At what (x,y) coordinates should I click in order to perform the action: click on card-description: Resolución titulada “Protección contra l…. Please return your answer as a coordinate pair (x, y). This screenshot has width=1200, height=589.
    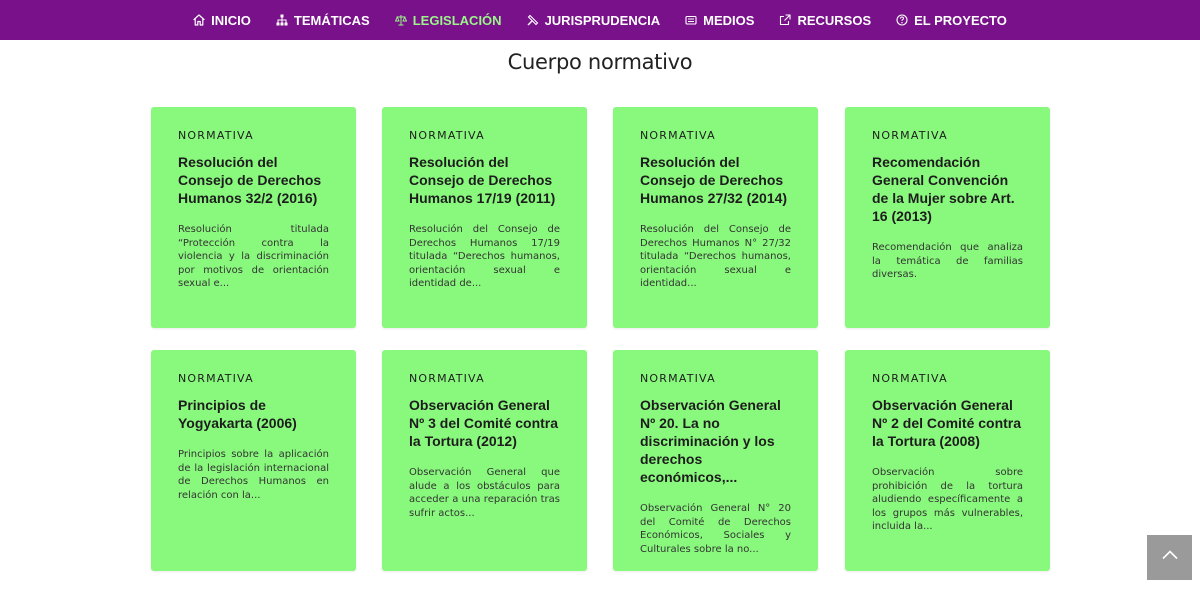
    Looking at the image, I should click on (253, 256).